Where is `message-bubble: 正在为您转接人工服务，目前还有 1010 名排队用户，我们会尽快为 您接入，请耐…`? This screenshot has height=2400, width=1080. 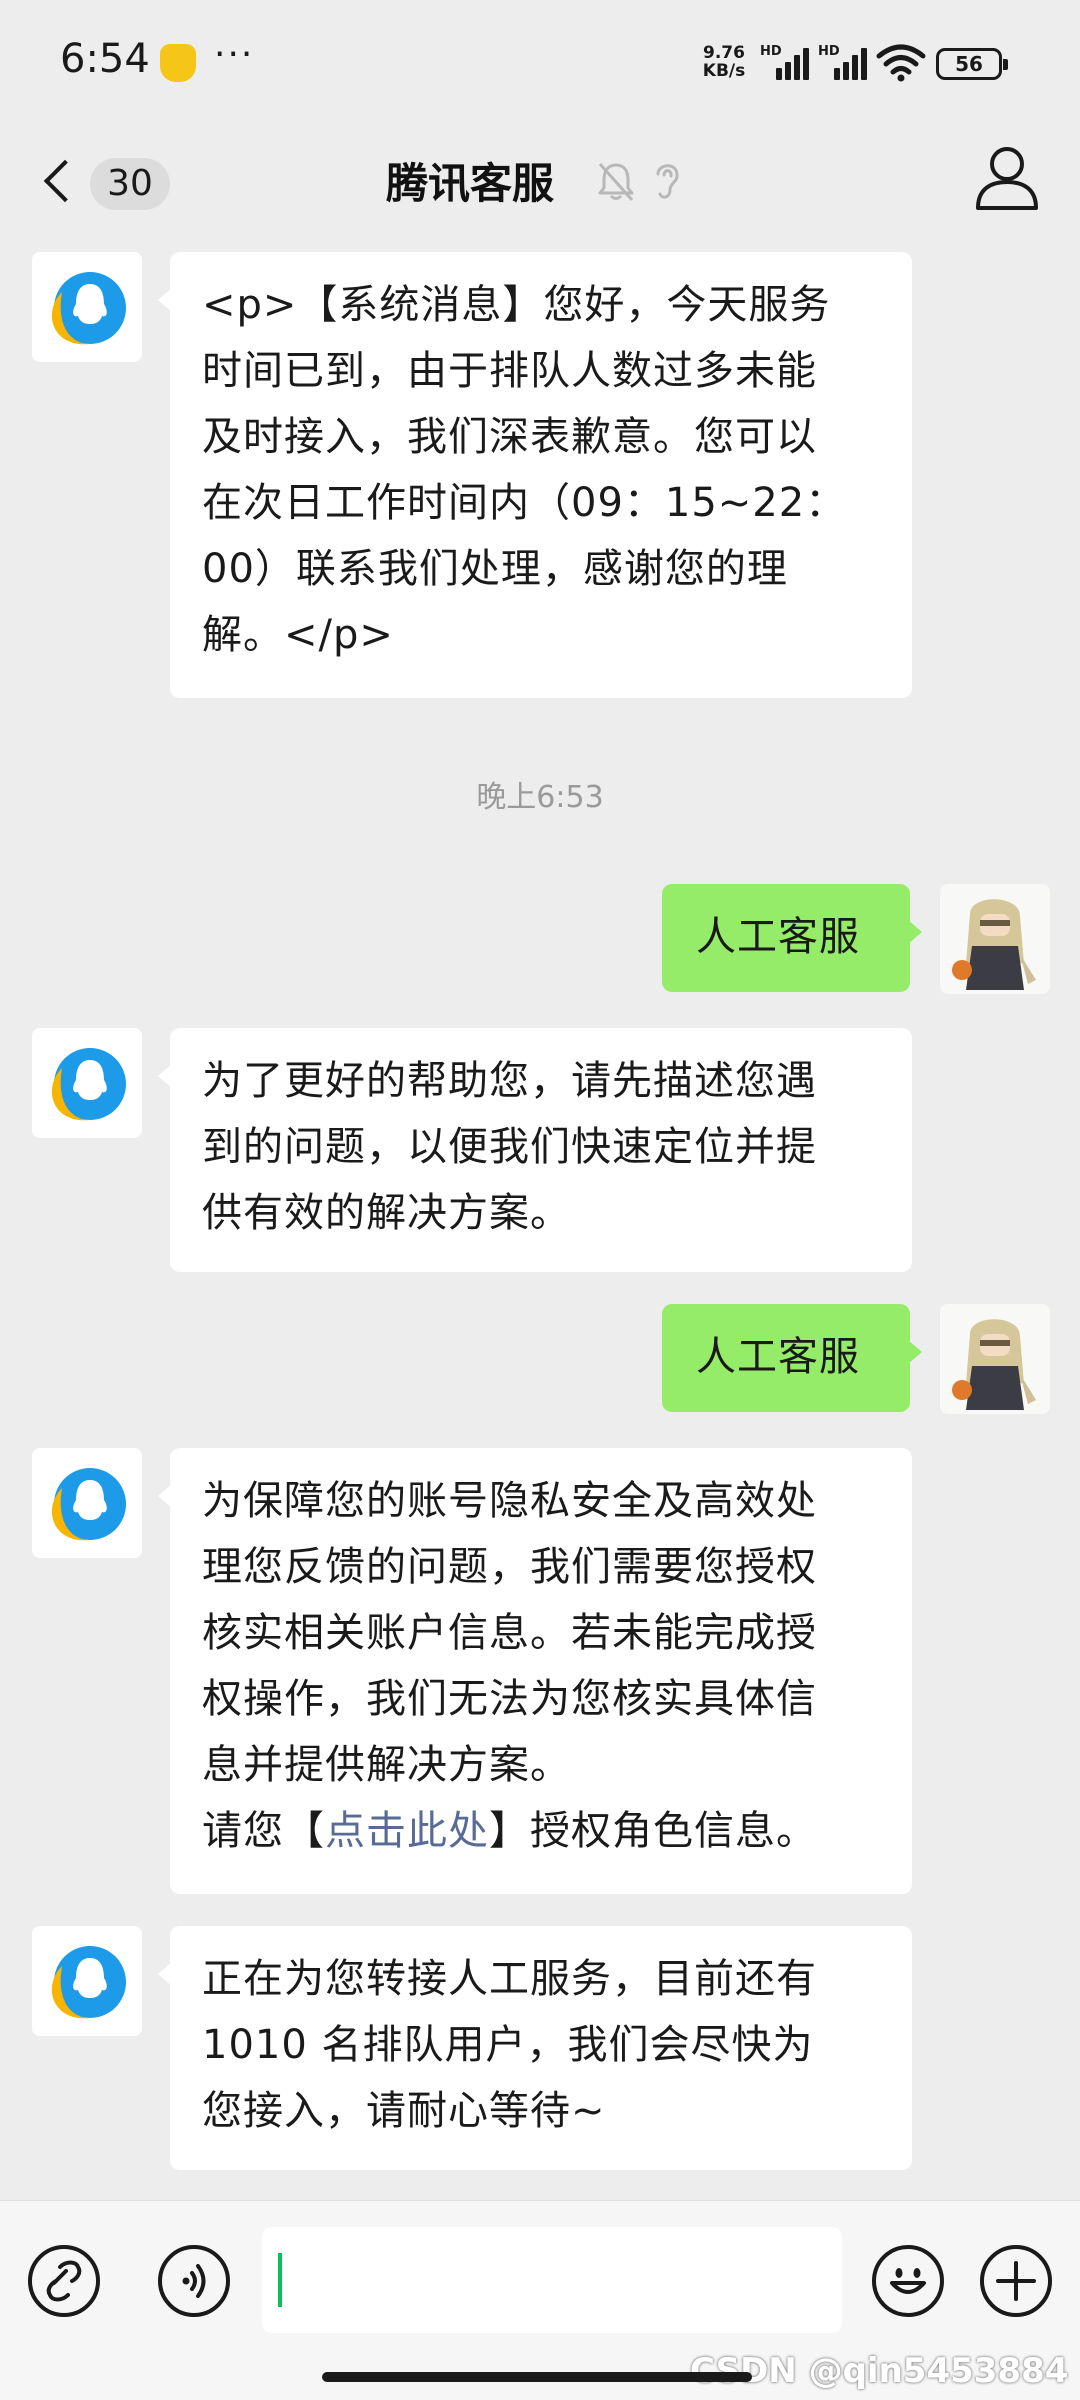
message-bubble: 正在为您转接人工服务，目前还有 1010 名排队用户，我们会尽快为 您接入，请耐… is located at coordinates (535, 2048).